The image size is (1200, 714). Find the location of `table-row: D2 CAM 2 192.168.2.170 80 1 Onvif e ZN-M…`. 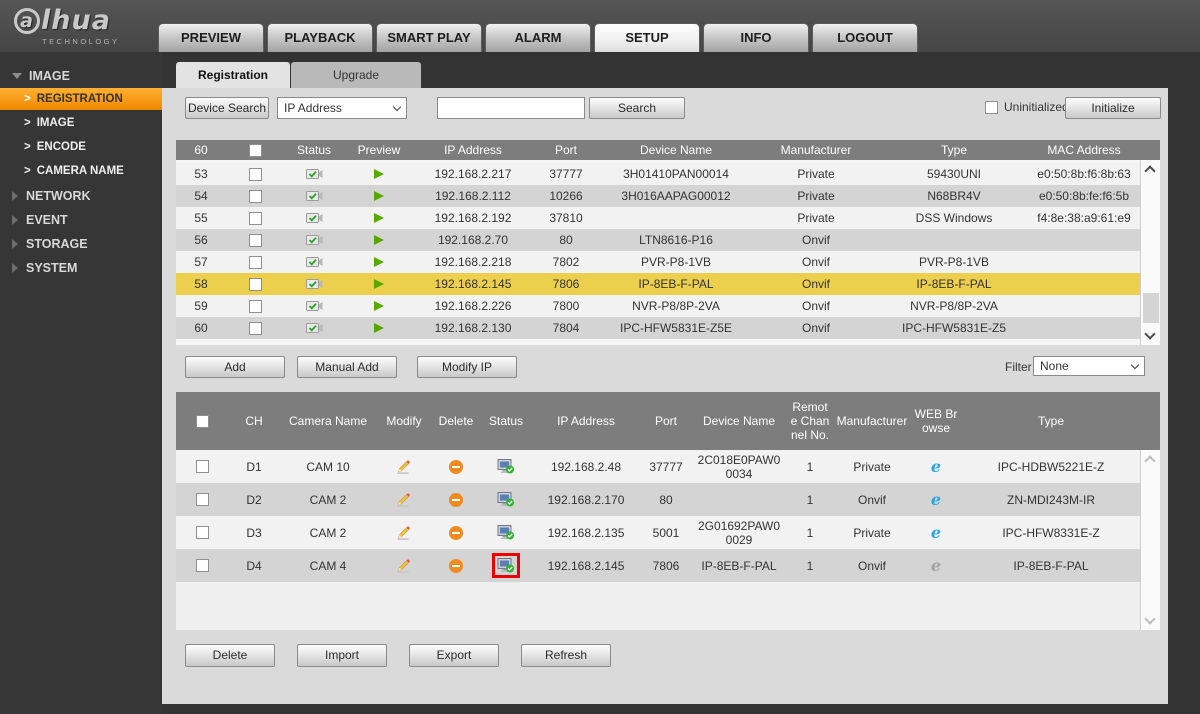

table-row: D2 CAM 2 192.168.2.170 80 1 Onvif e ZN-M… is located at coordinates (658, 499).